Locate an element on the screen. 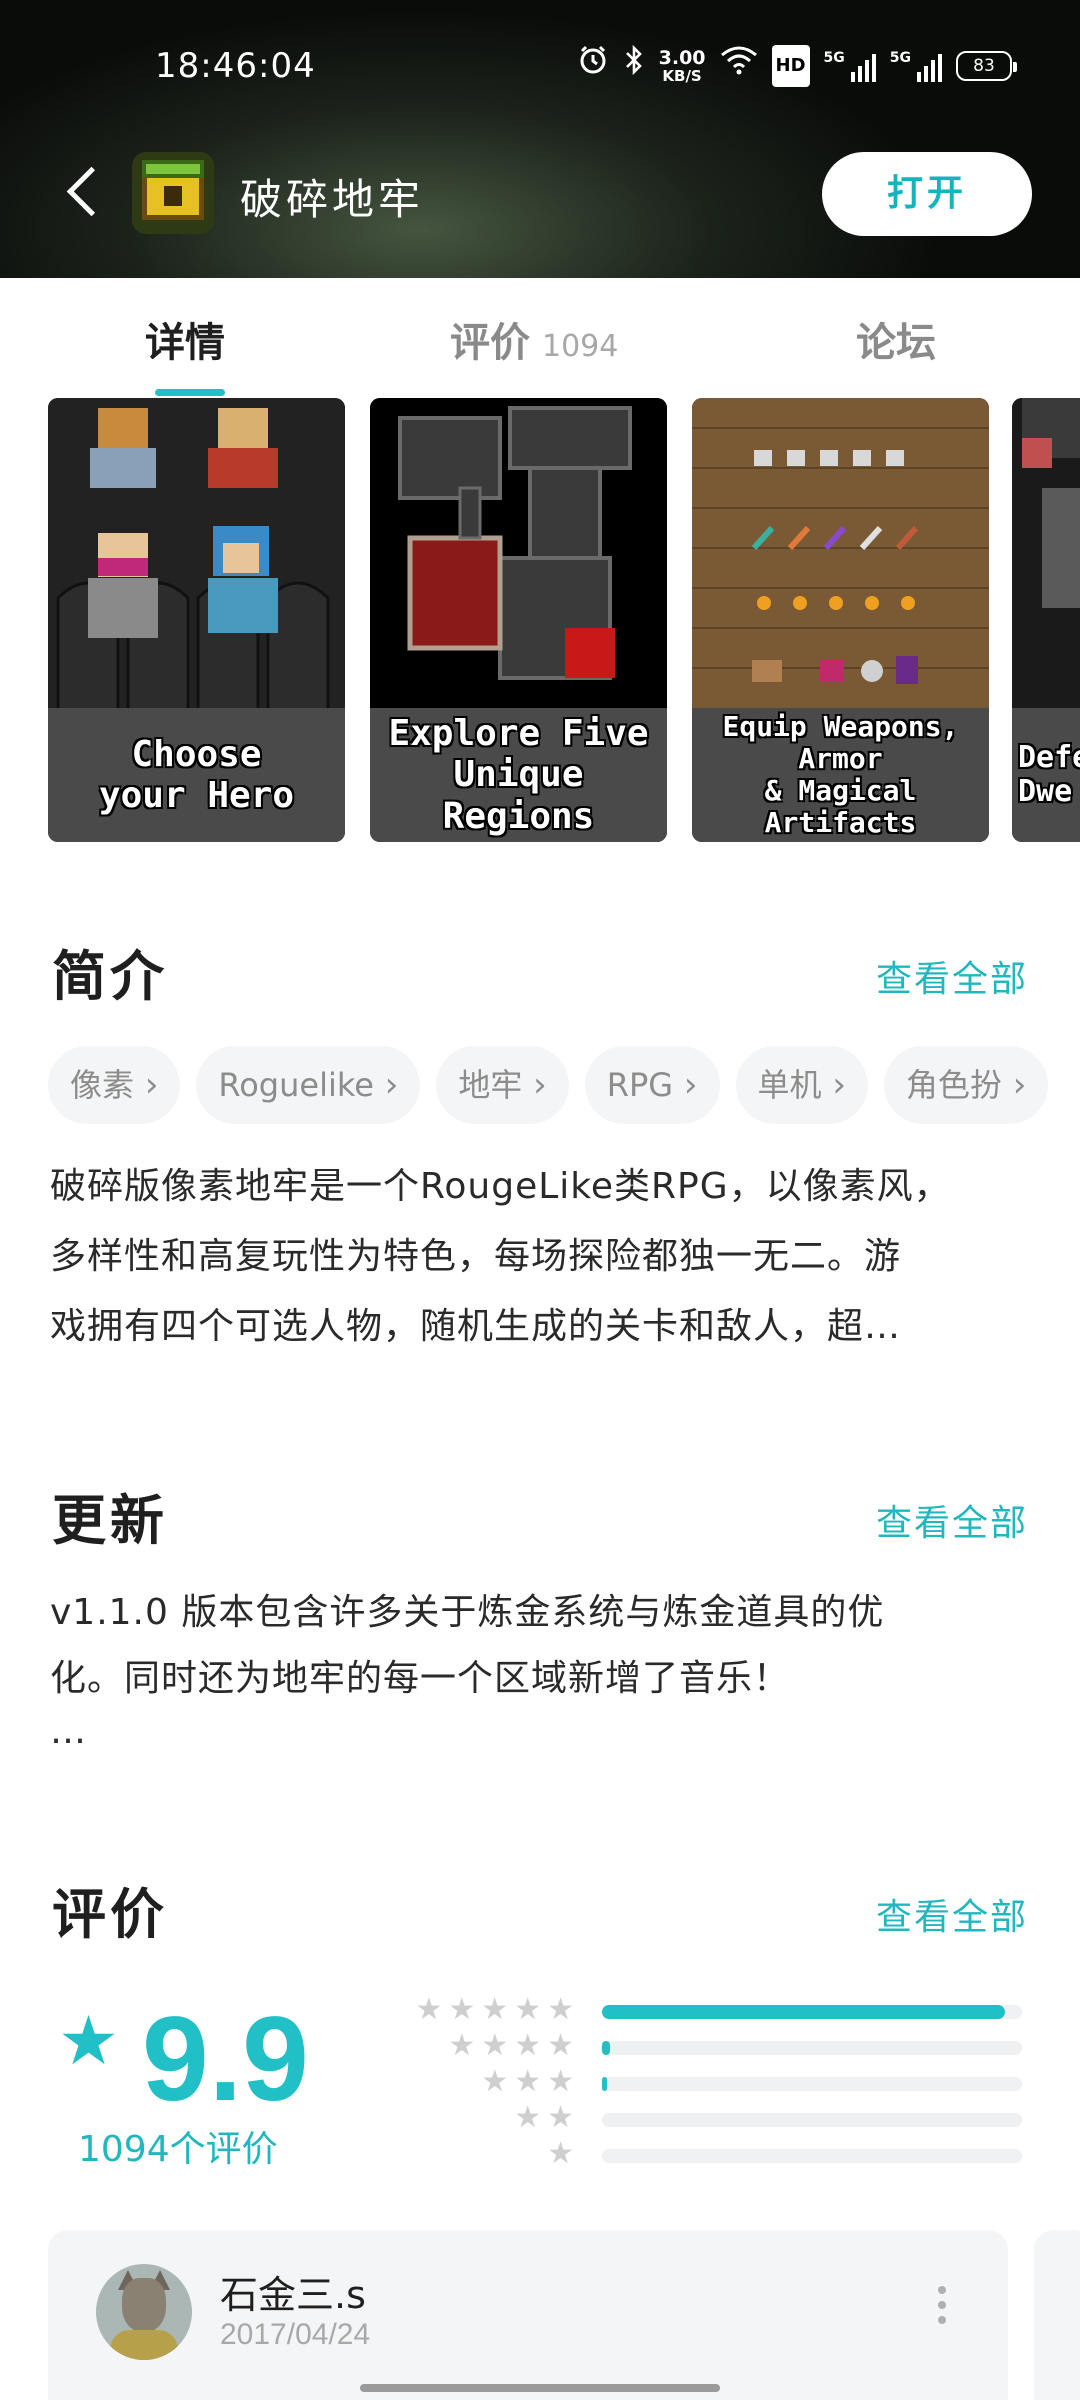  screenshot-2: Explore Five Unique Regions is located at coordinates (518, 620).